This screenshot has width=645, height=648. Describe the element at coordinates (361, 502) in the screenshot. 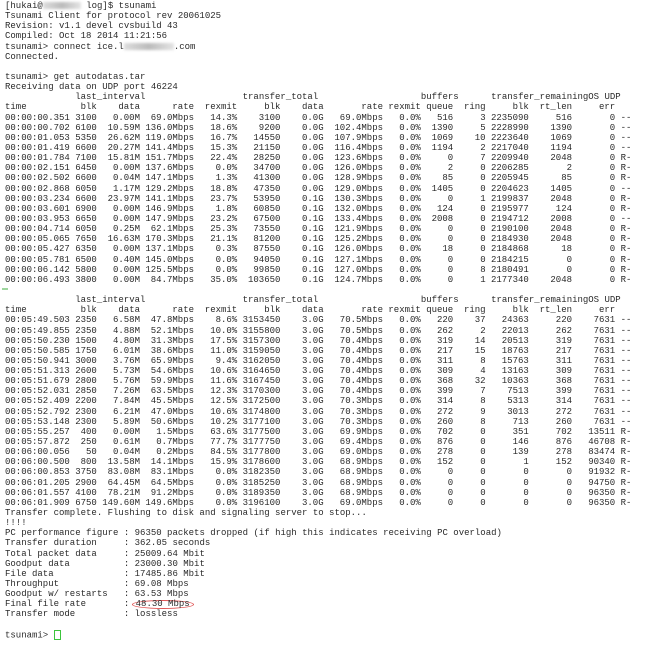

I see `cell-total-rate: 69.0Mbps` at that location.